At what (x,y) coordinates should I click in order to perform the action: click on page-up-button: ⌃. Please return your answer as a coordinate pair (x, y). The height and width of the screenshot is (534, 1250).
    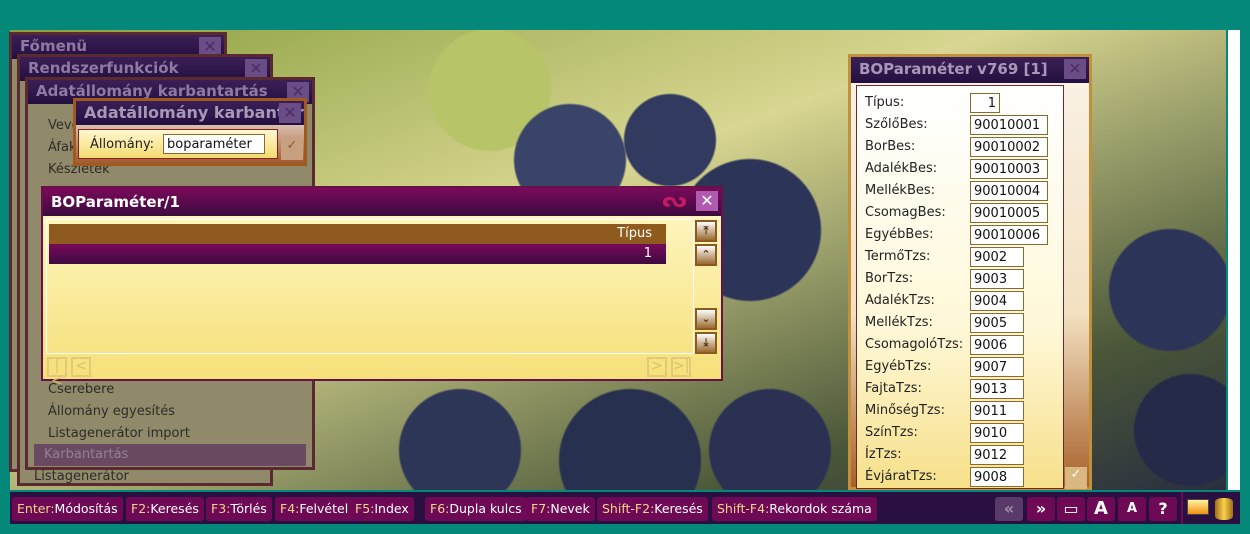
    Looking at the image, I should click on (706, 255).